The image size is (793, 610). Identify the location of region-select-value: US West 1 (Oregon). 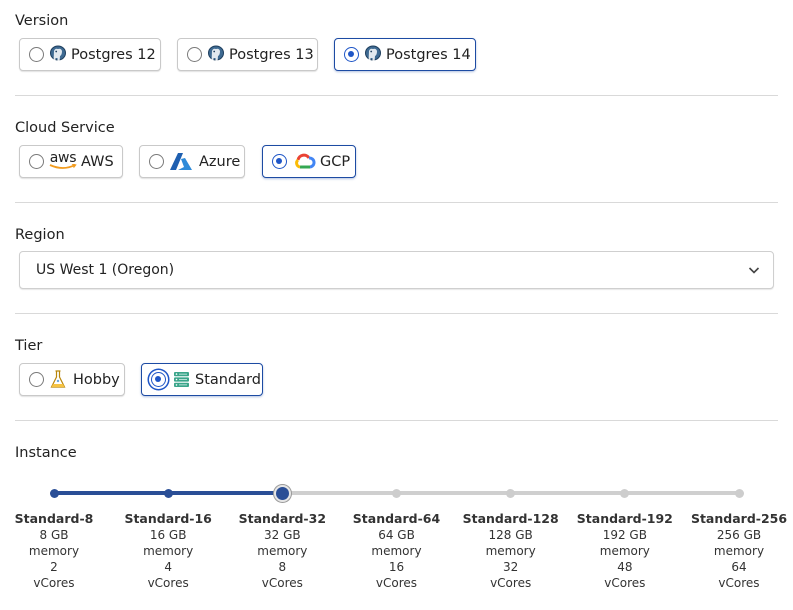
(105, 270).